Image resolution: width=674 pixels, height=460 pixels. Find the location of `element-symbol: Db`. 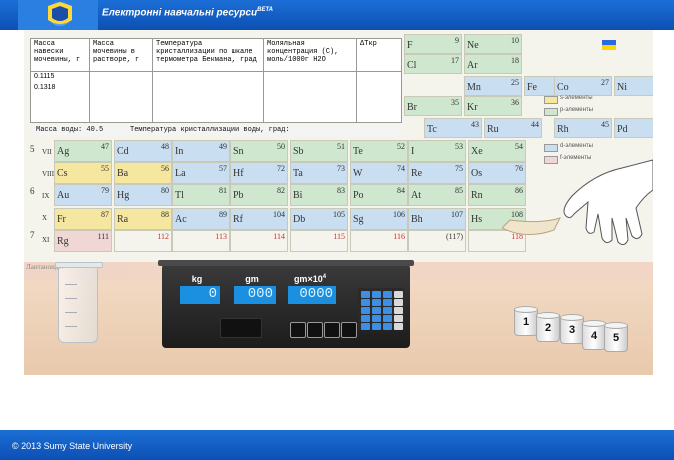

element-symbol: Db is located at coordinates (299, 219).